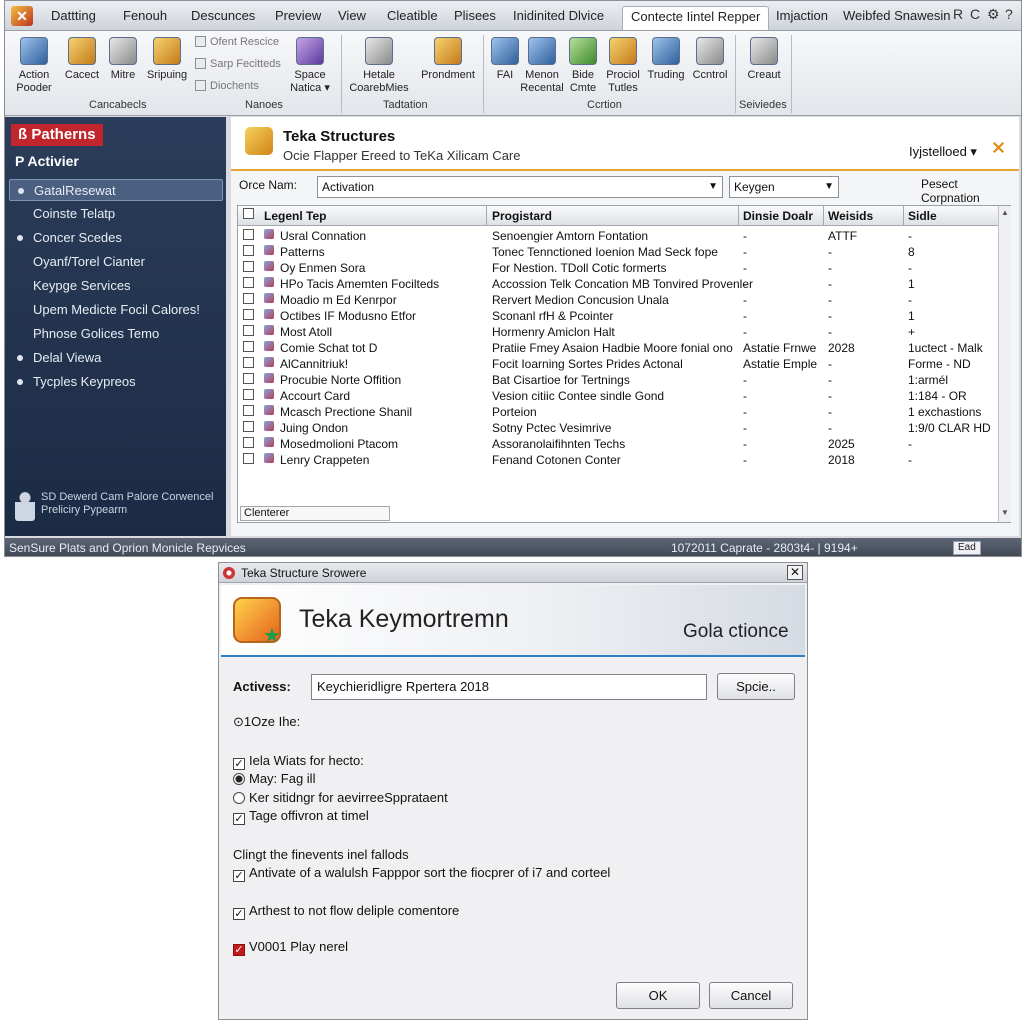  I want to click on sidebar-item-2: Coinste Telatp, so click(116, 214).